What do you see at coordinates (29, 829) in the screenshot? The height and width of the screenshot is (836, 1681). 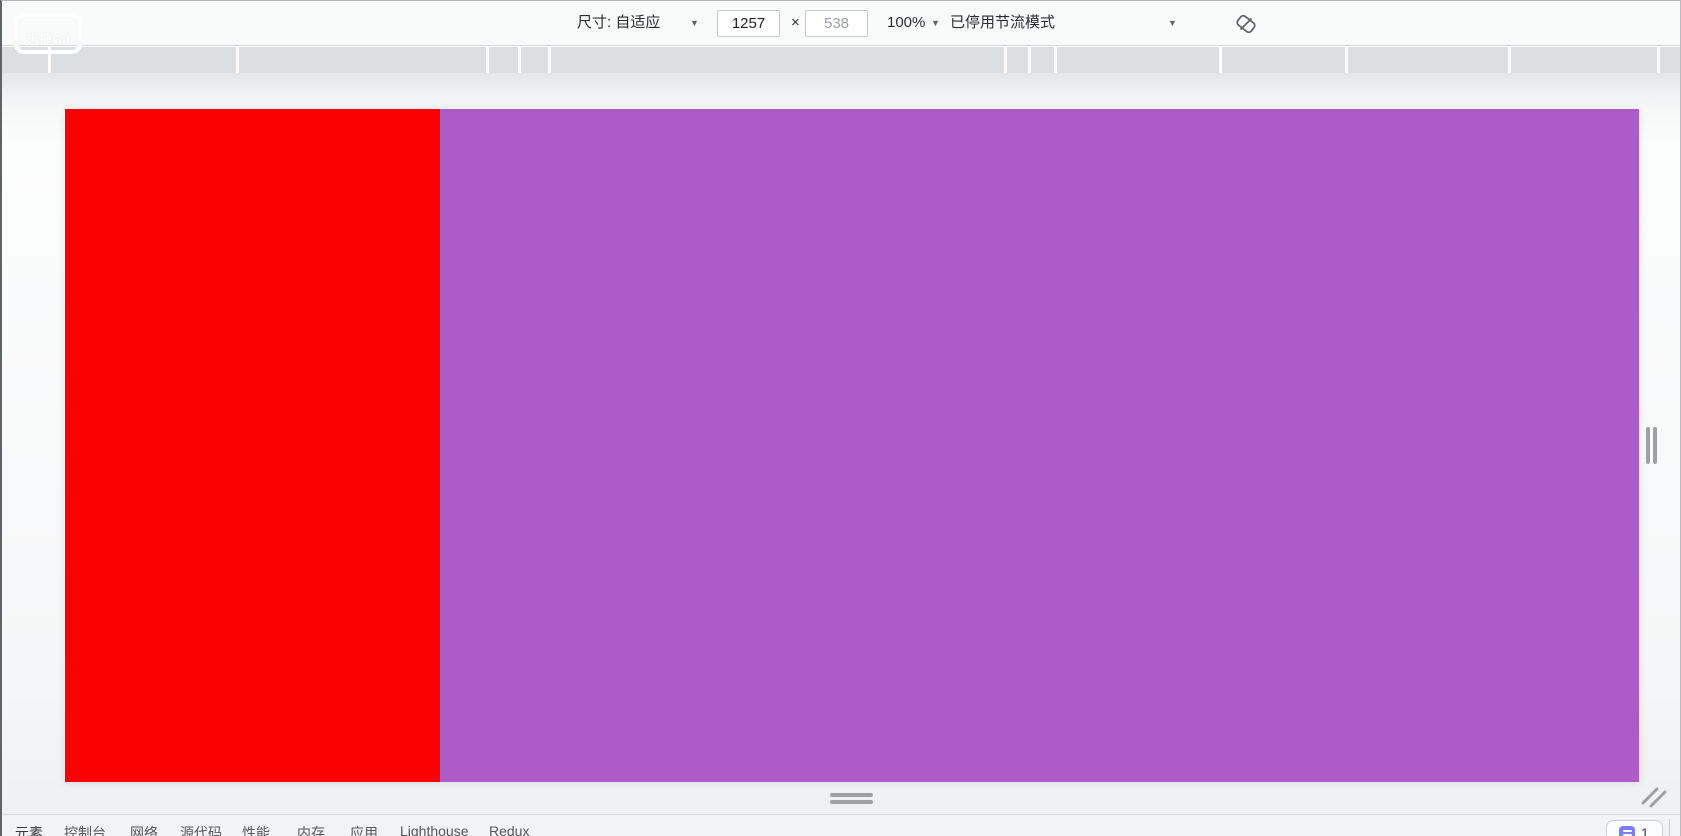 I see `tab-elements: 元素` at bounding box center [29, 829].